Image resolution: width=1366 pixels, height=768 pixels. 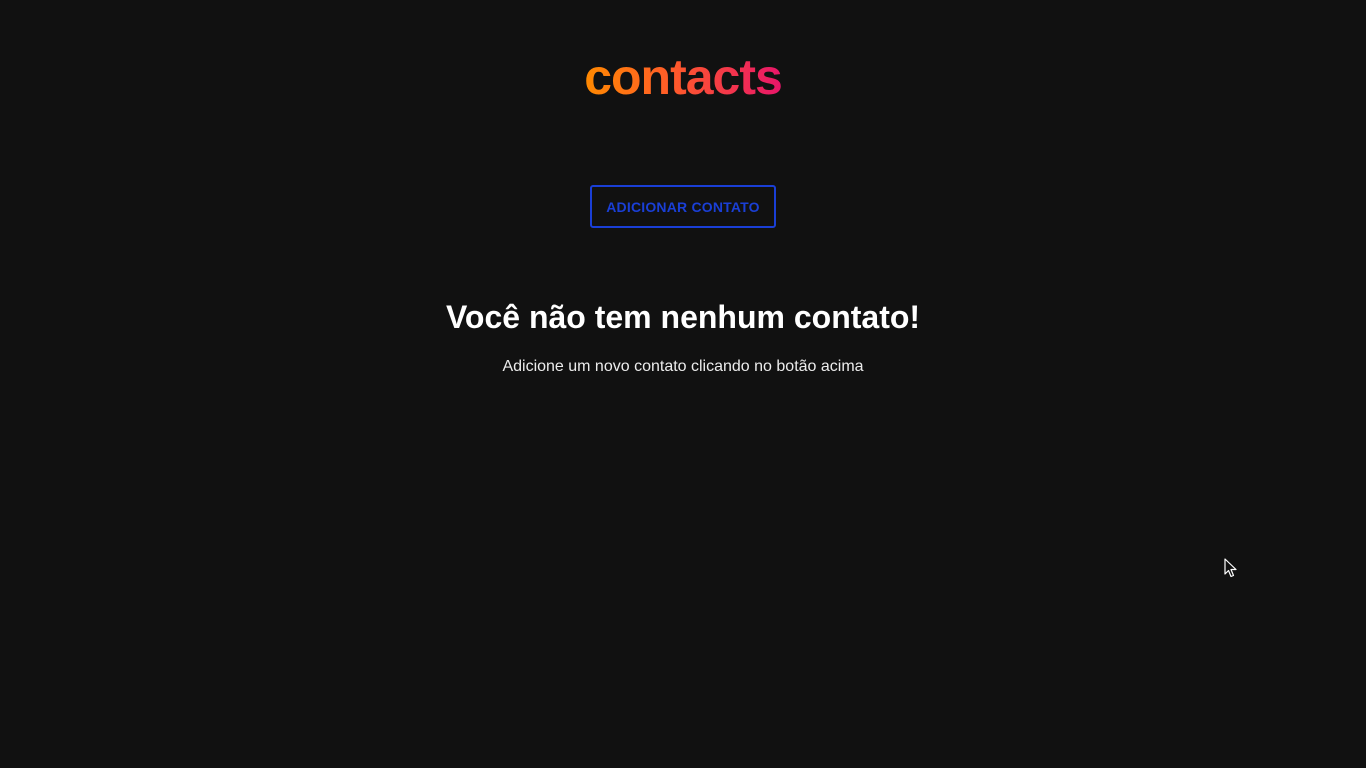 I want to click on logo-text: contacts, so click(x=683, y=77).